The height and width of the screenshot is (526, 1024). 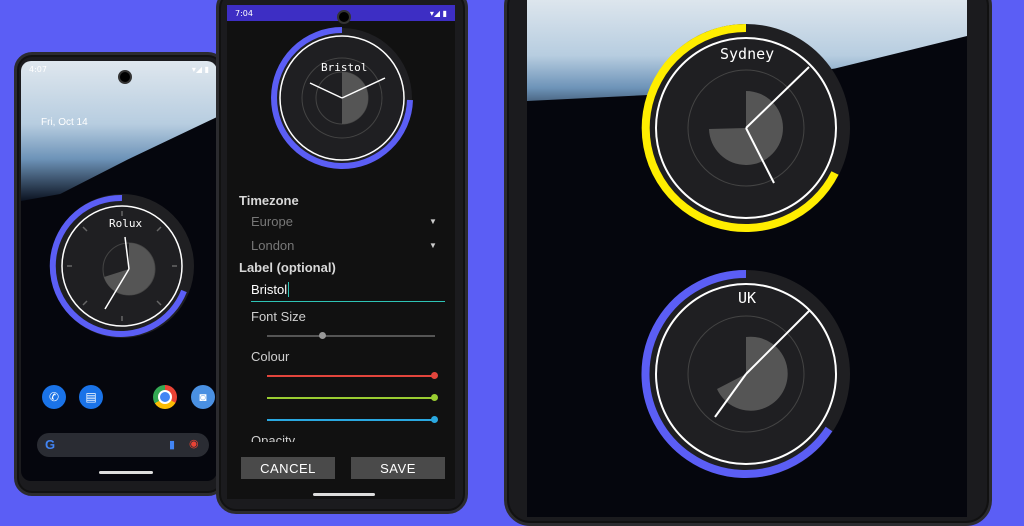 I want to click on city-dropdown: London, so click(x=272, y=245).